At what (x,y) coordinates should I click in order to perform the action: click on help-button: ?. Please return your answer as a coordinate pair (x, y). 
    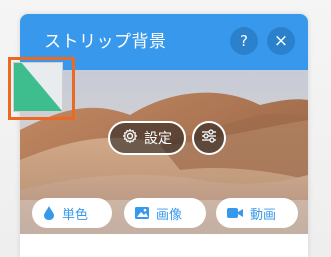
    Looking at the image, I should click on (244, 41).